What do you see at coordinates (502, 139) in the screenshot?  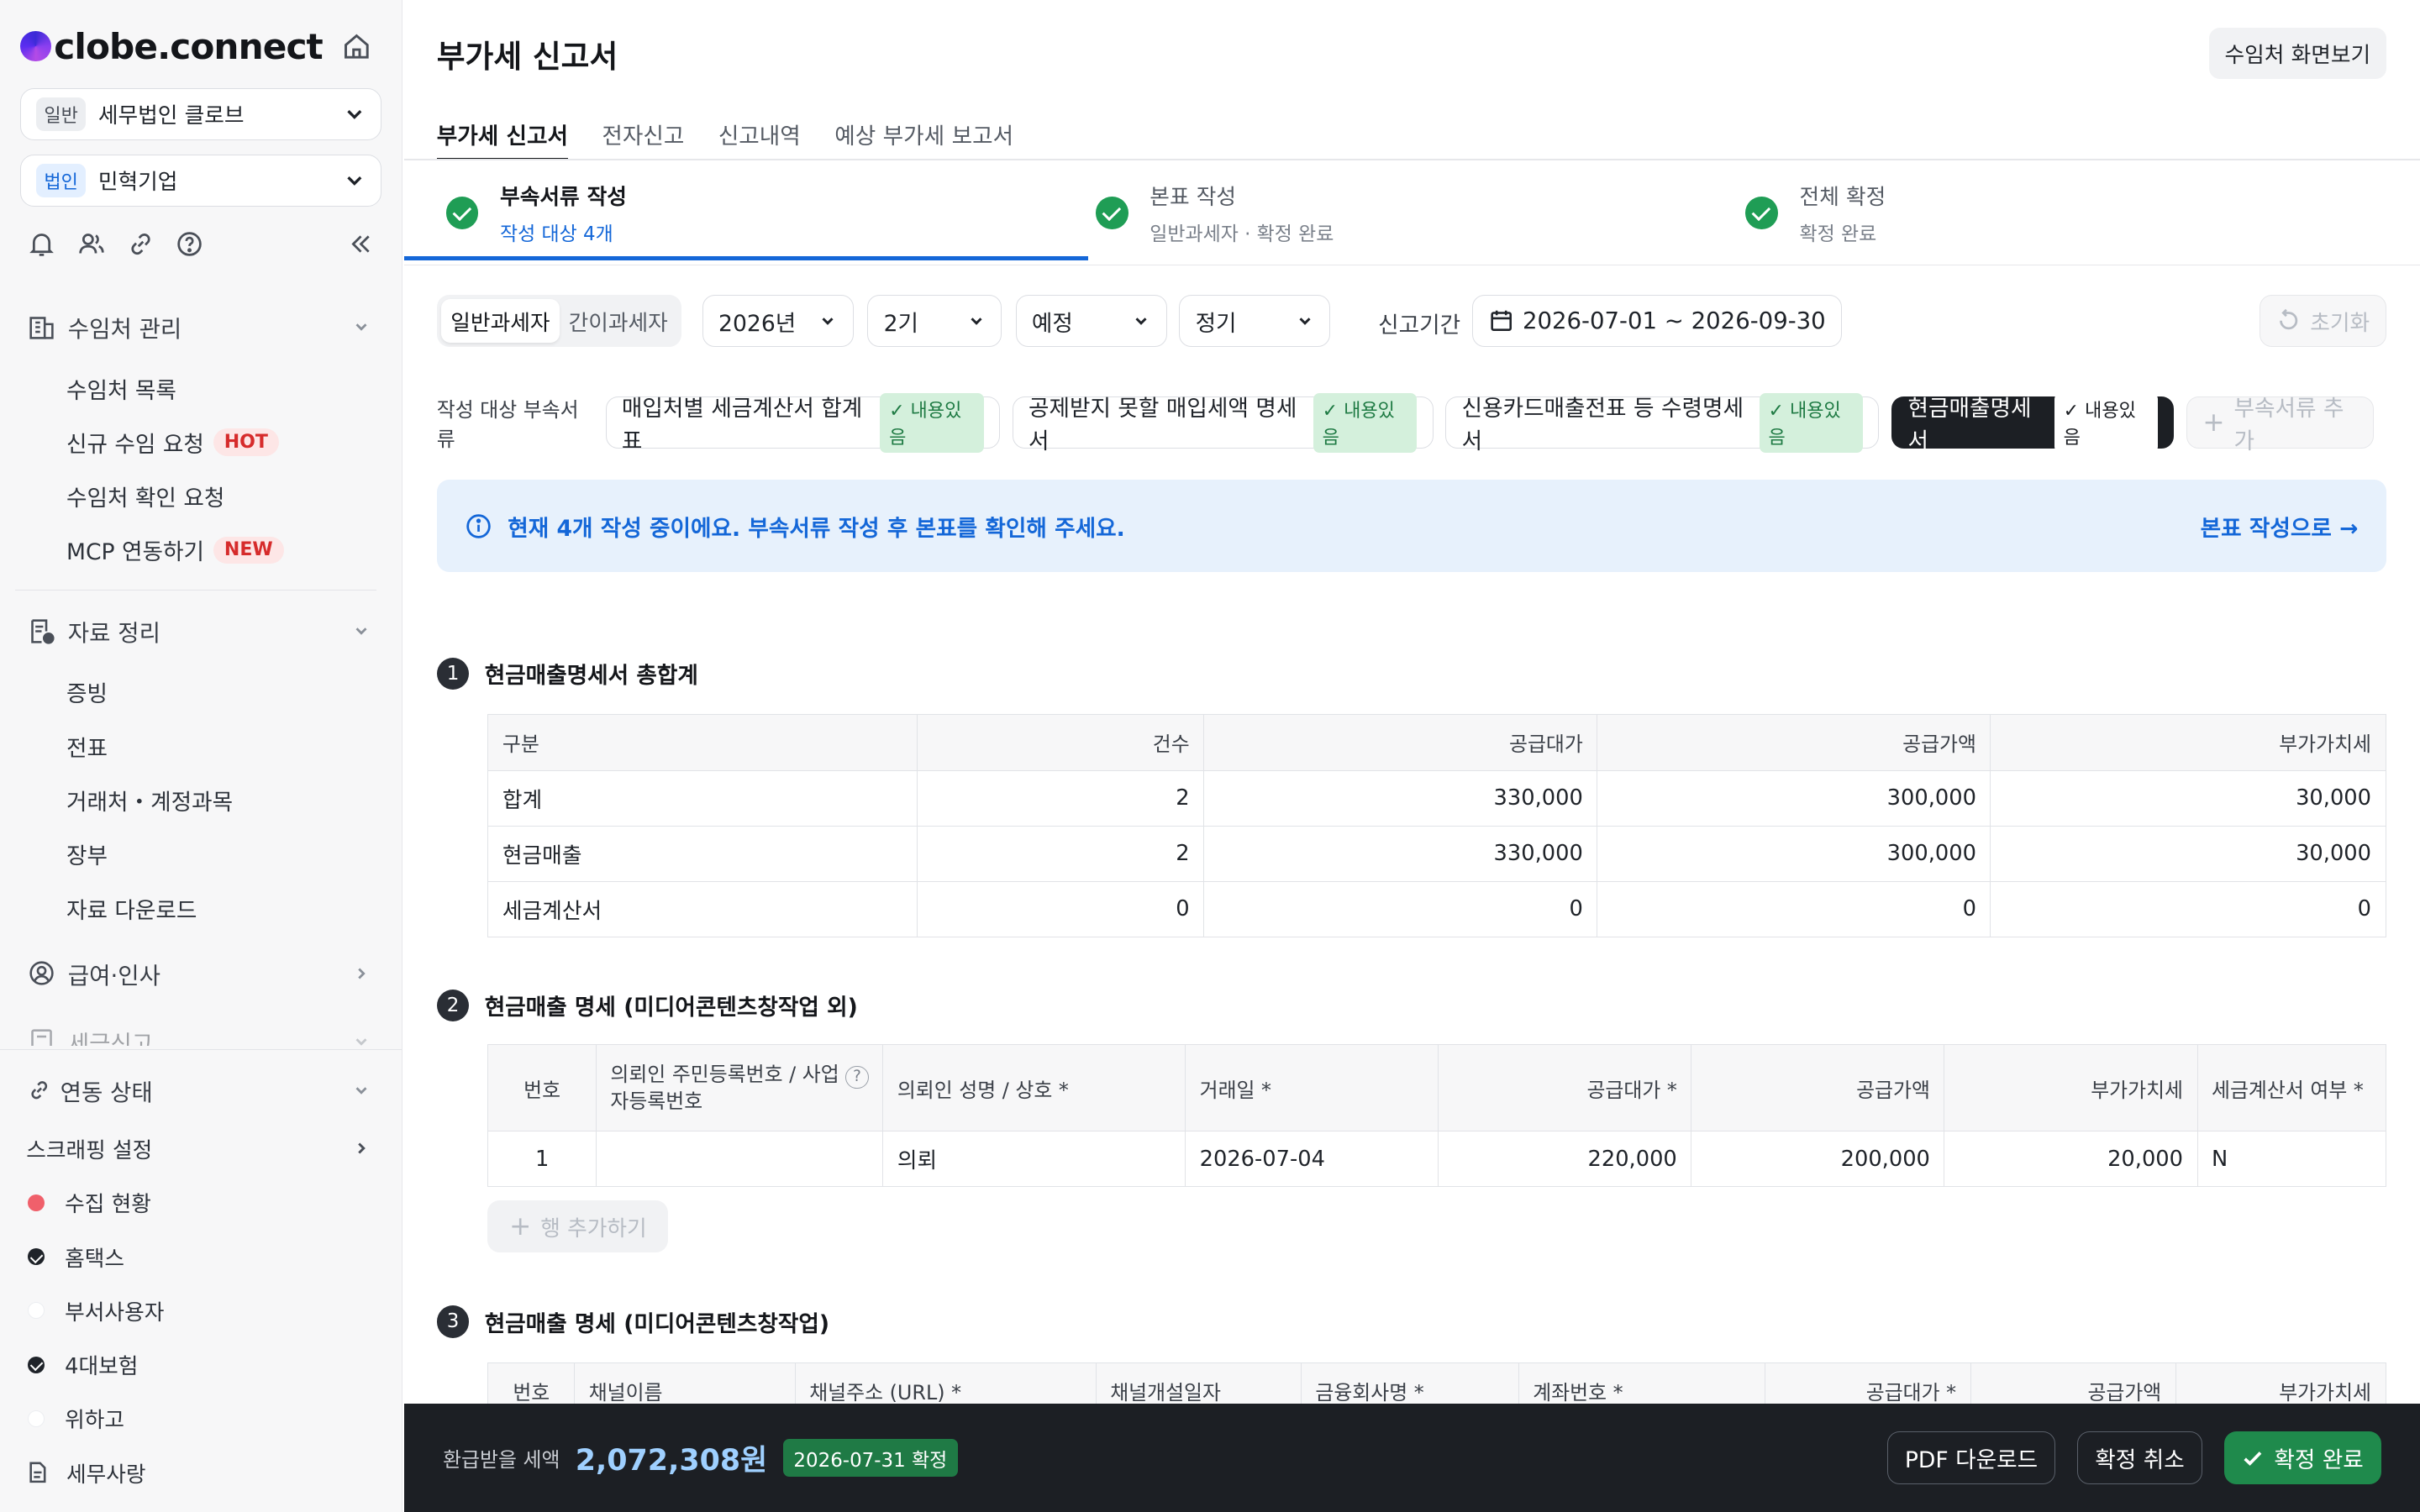 I see `tab-vat-return: 부가세 신고서` at bounding box center [502, 139].